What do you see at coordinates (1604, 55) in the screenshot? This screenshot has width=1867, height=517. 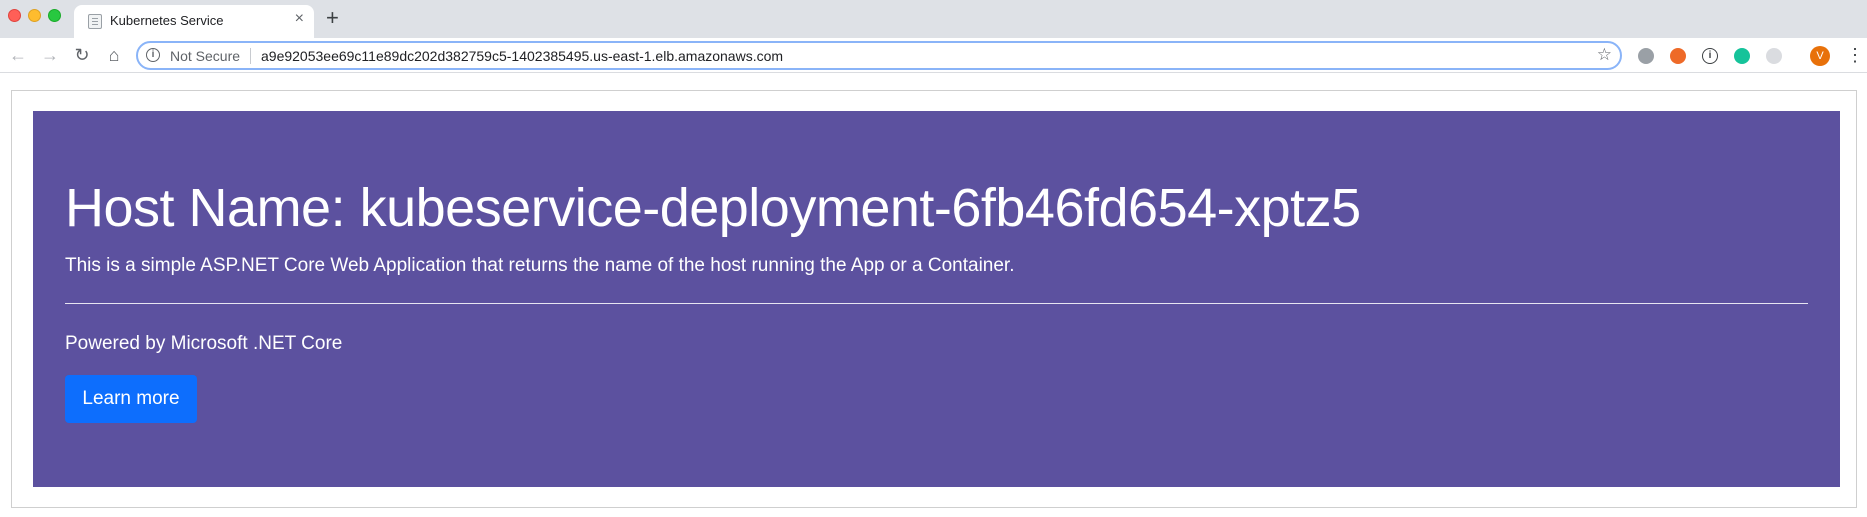 I see `star-icon: ☆` at bounding box center [1604, 55].